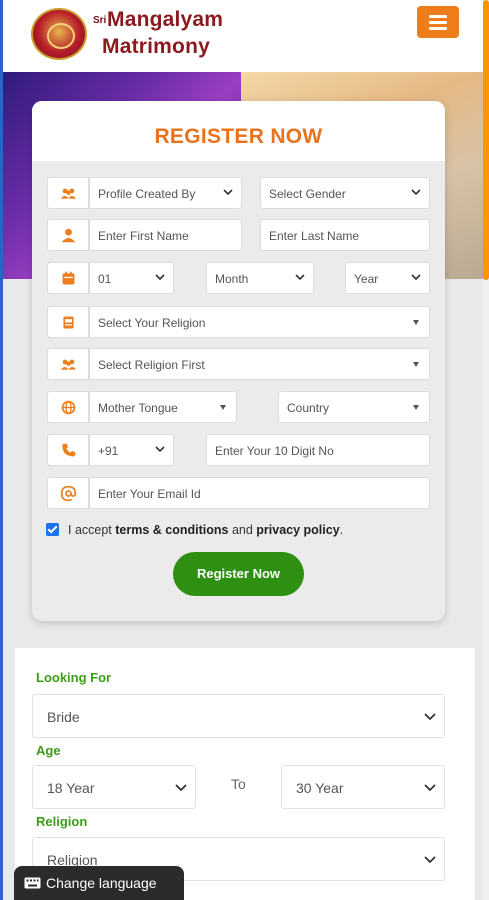 This screenshot has width=489, height=900. I want to click on user-icon, so click(68, 235).